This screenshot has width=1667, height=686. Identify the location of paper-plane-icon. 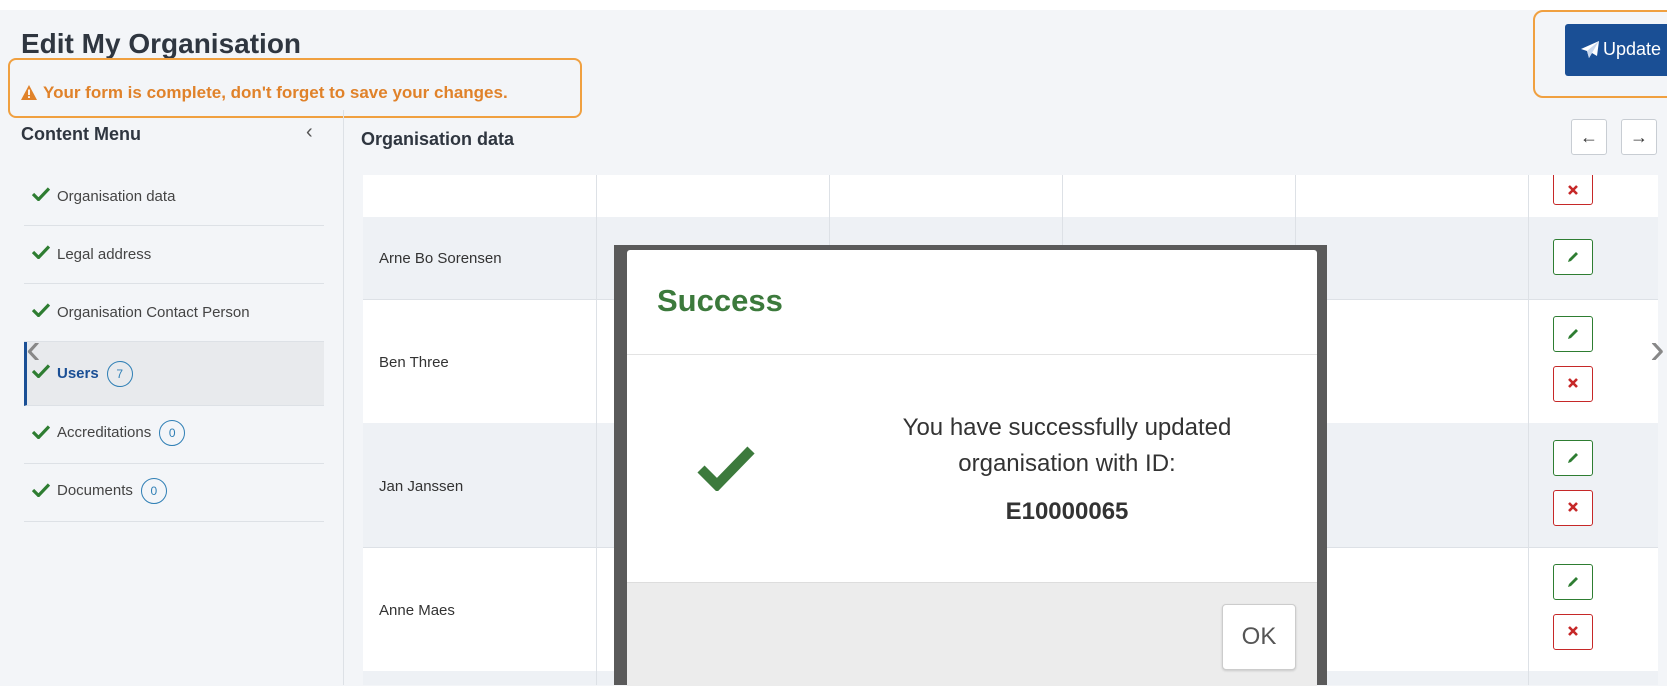
(1590, 49).